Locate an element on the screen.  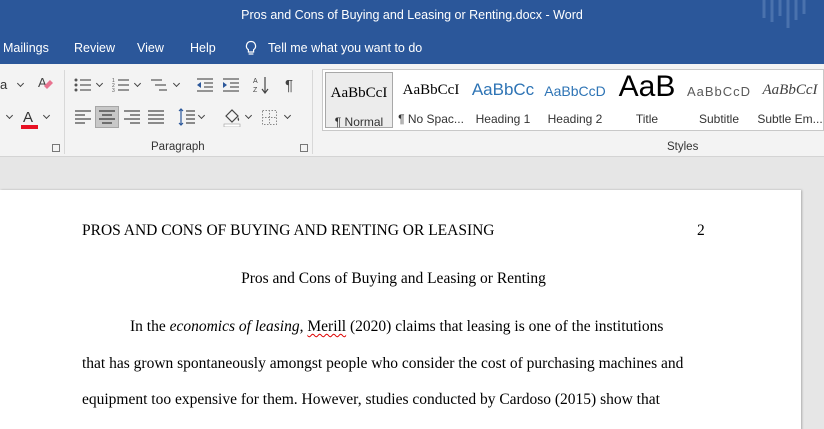
tell-me-placeholder: Tell me what you want to do is located at coordinates (345, 48).